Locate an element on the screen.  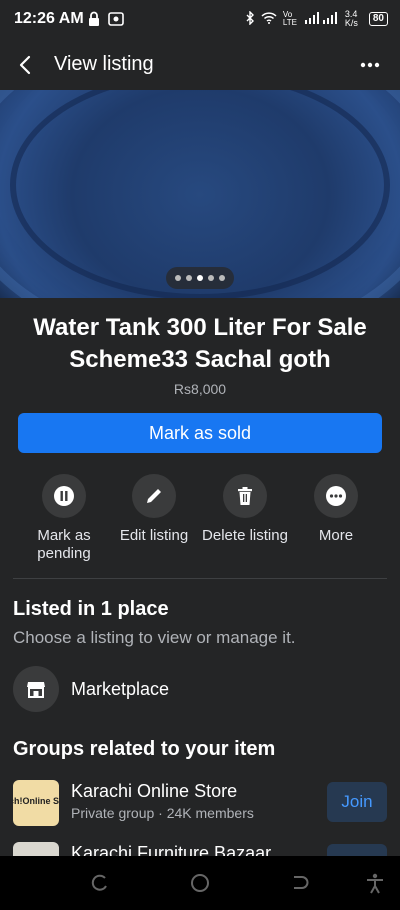
storefront-icon is located at coordinates (36, 690).